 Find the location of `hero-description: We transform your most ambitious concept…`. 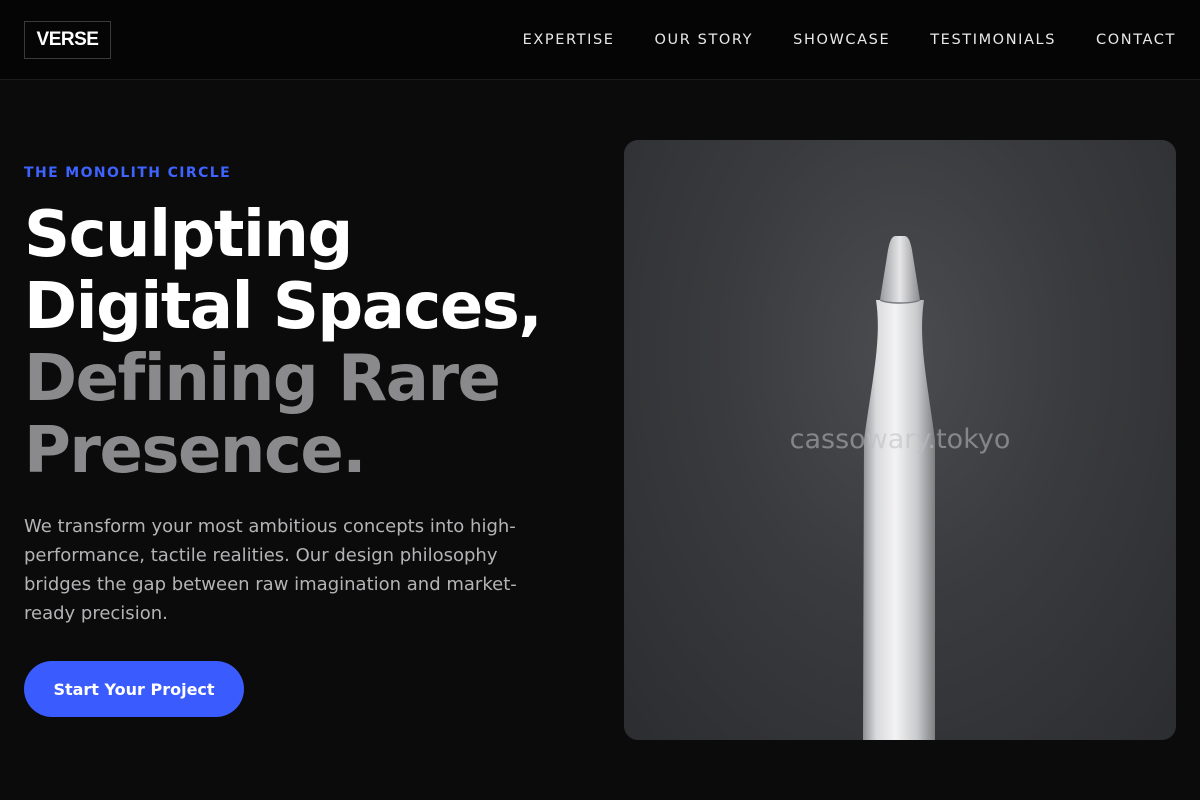

hero-description: We transform your most ambitious concept… is located at coordinates (270, 570).